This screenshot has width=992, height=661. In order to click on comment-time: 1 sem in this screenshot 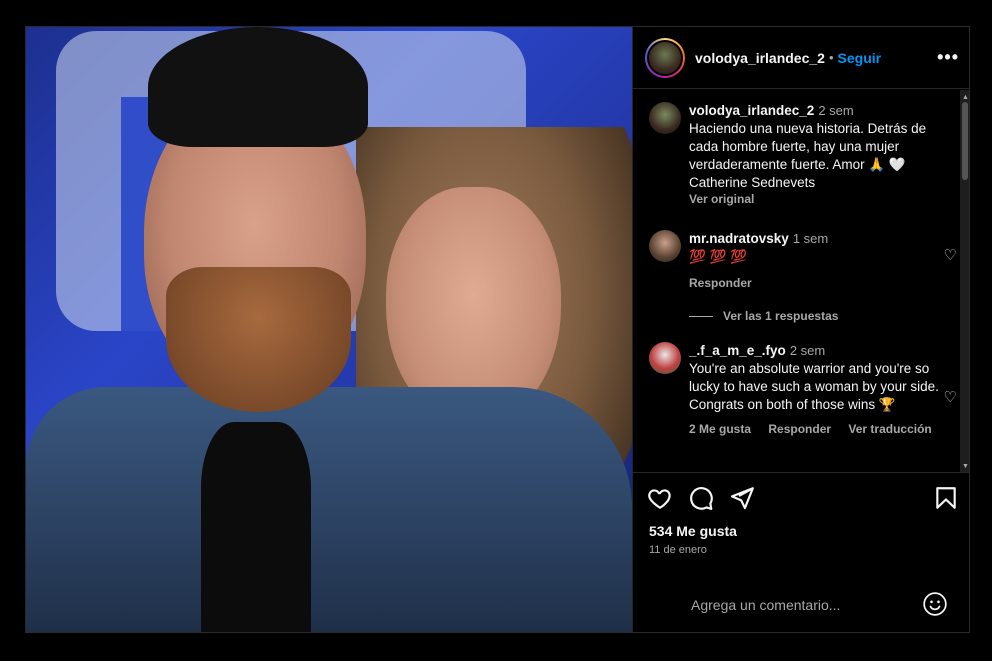, I will do `click(810, 238)`.